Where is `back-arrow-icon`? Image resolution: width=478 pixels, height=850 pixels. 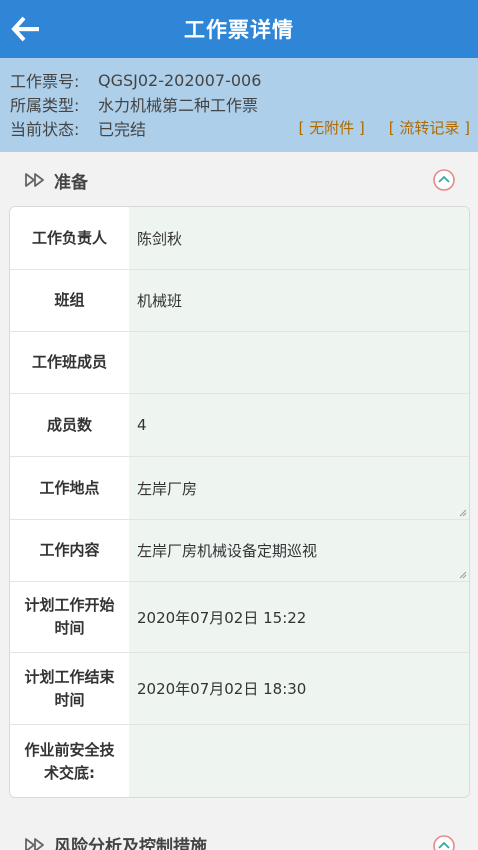
back-arrow-icon is located at coordinates (25, 29).